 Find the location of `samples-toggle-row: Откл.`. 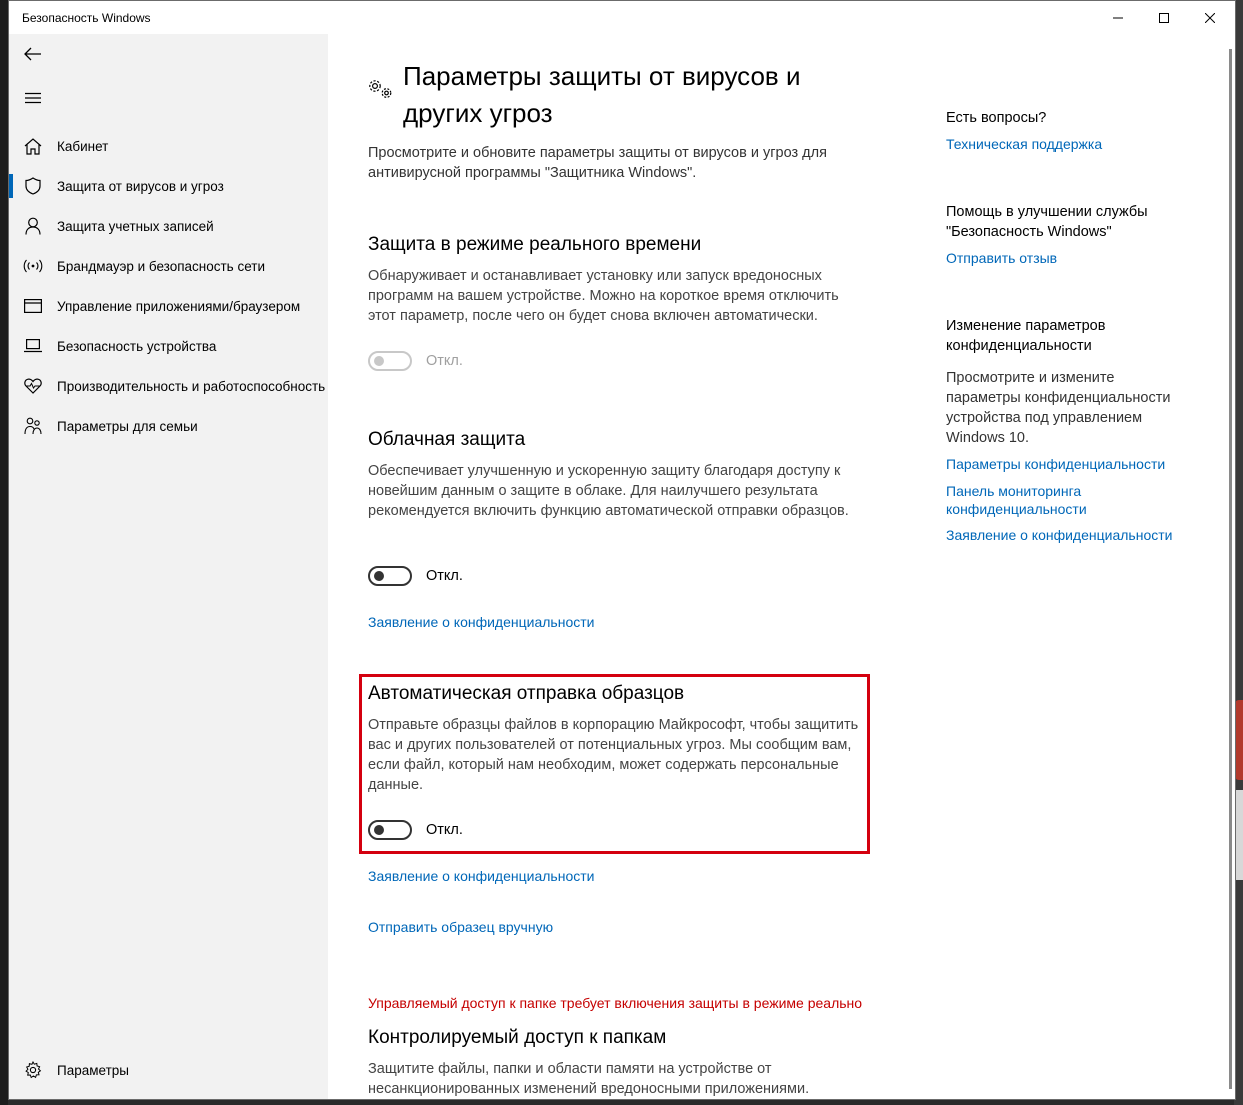

samples-toggle-row: Откл. is located at coordinates (415, 830).